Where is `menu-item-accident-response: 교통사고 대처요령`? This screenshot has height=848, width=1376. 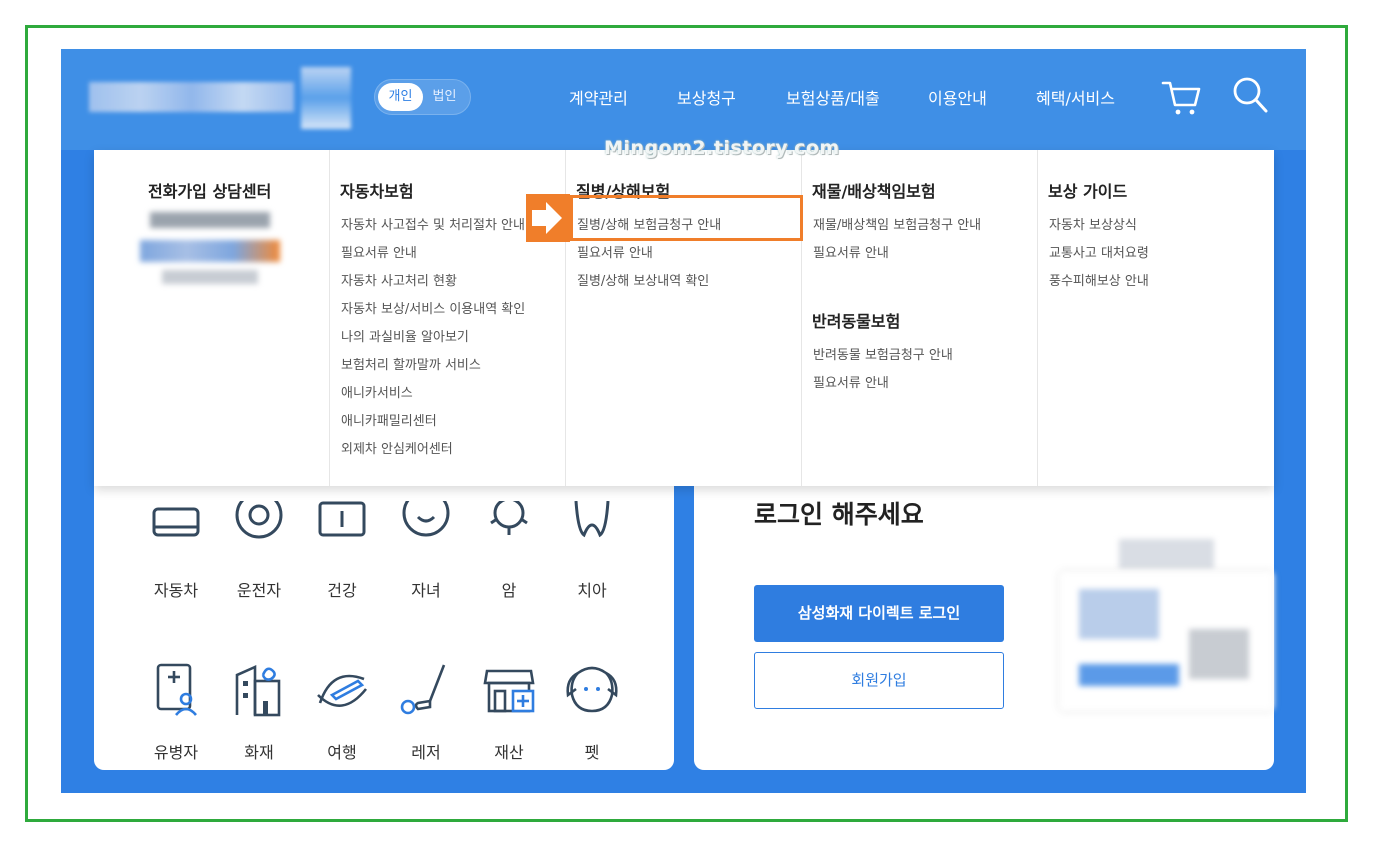 menu-item-accident-response: 교통사고 대처요령 is located at coordinates (1099, 251).